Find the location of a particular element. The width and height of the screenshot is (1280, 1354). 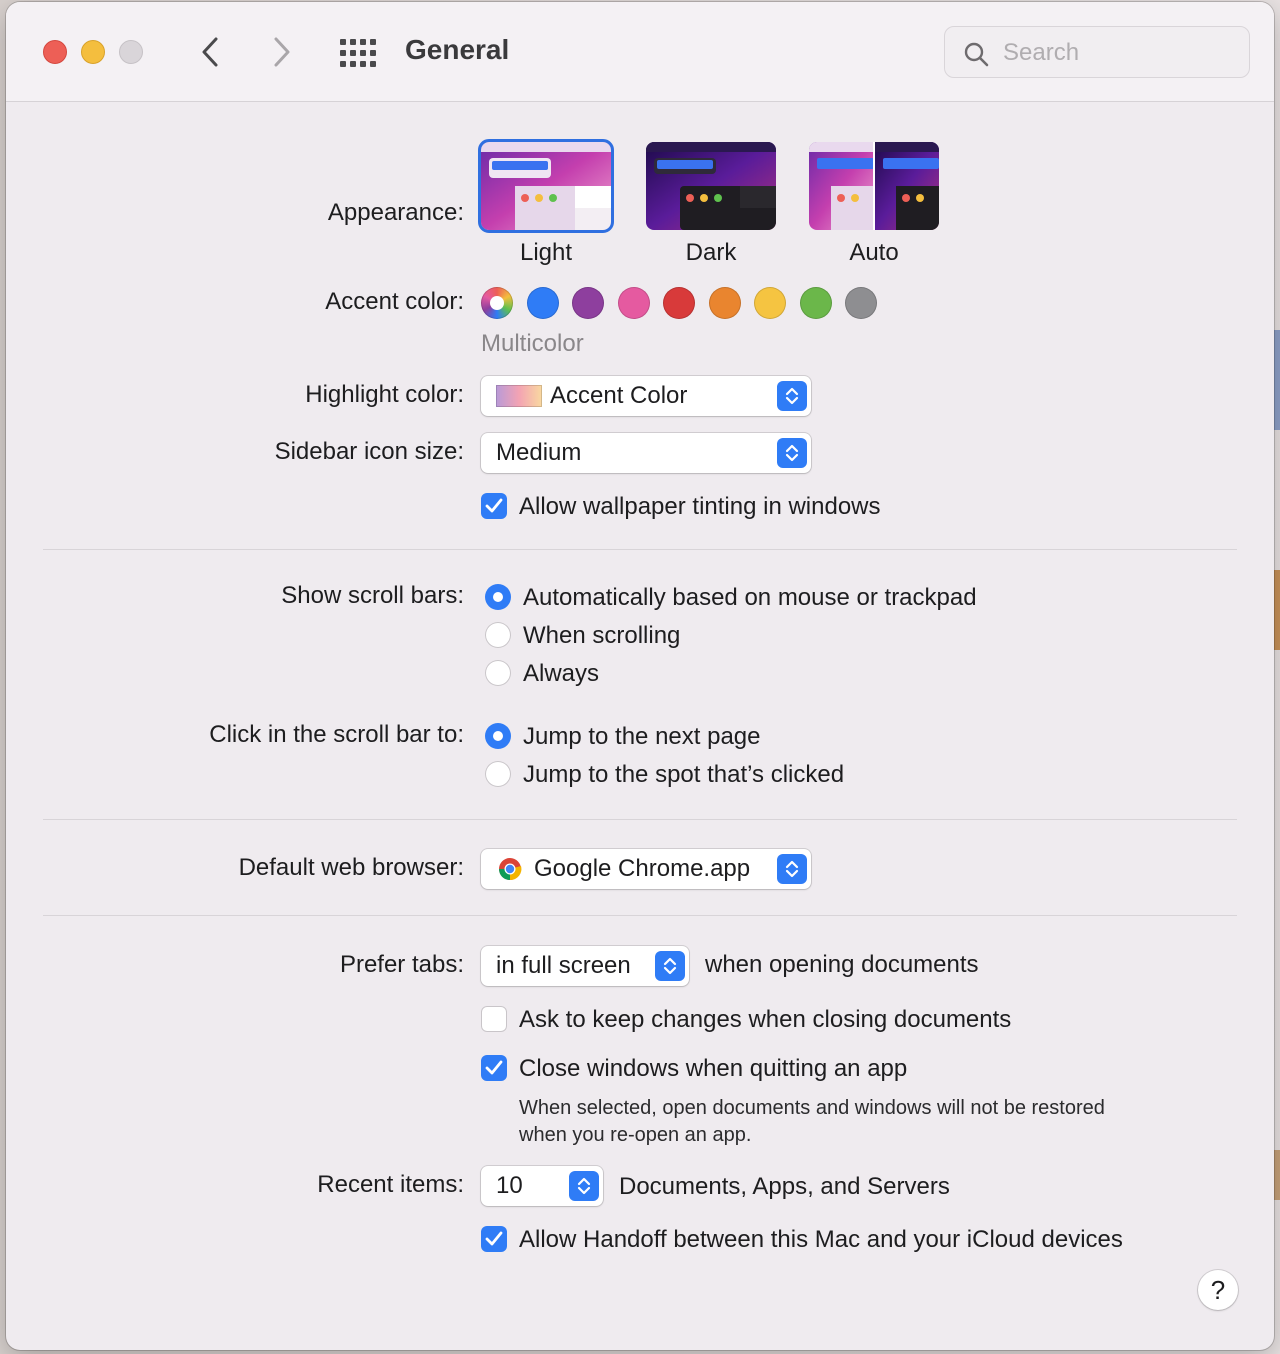

sidebar-icon-size-popup: Medium is located at coordinates (646, 453).